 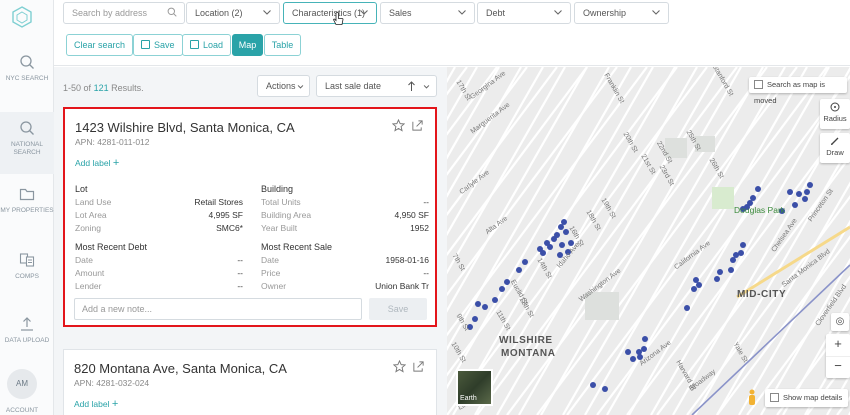 I want to click on radius-tool-button: Radius, so click(x=835, y=114).